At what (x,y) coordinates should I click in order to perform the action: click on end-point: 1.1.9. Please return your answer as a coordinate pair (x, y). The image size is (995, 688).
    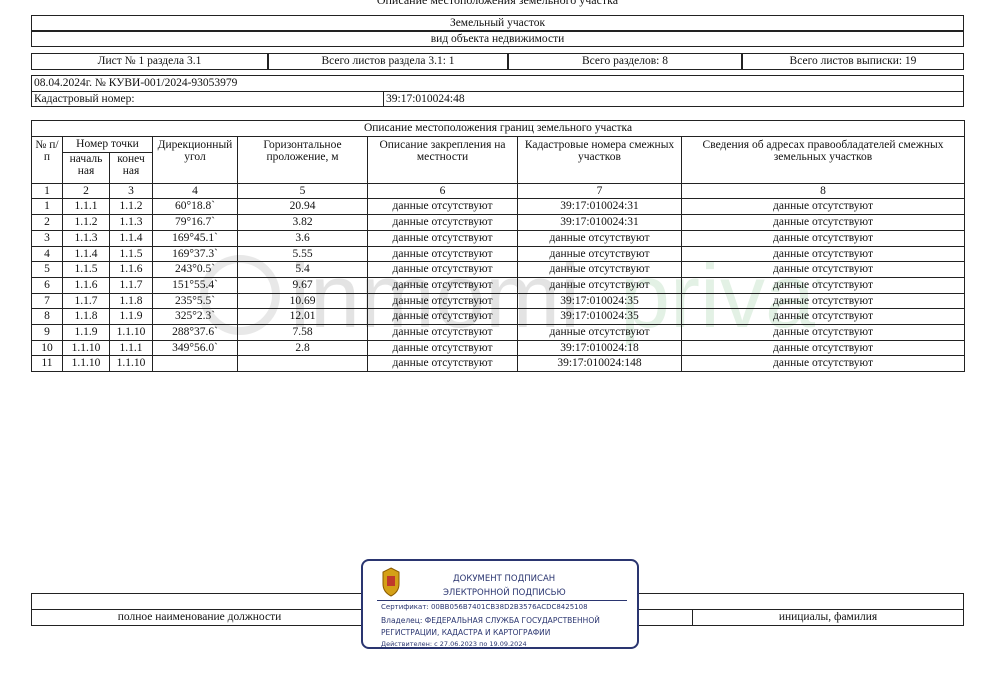
    Looking at the image, I should click on (131, 317).